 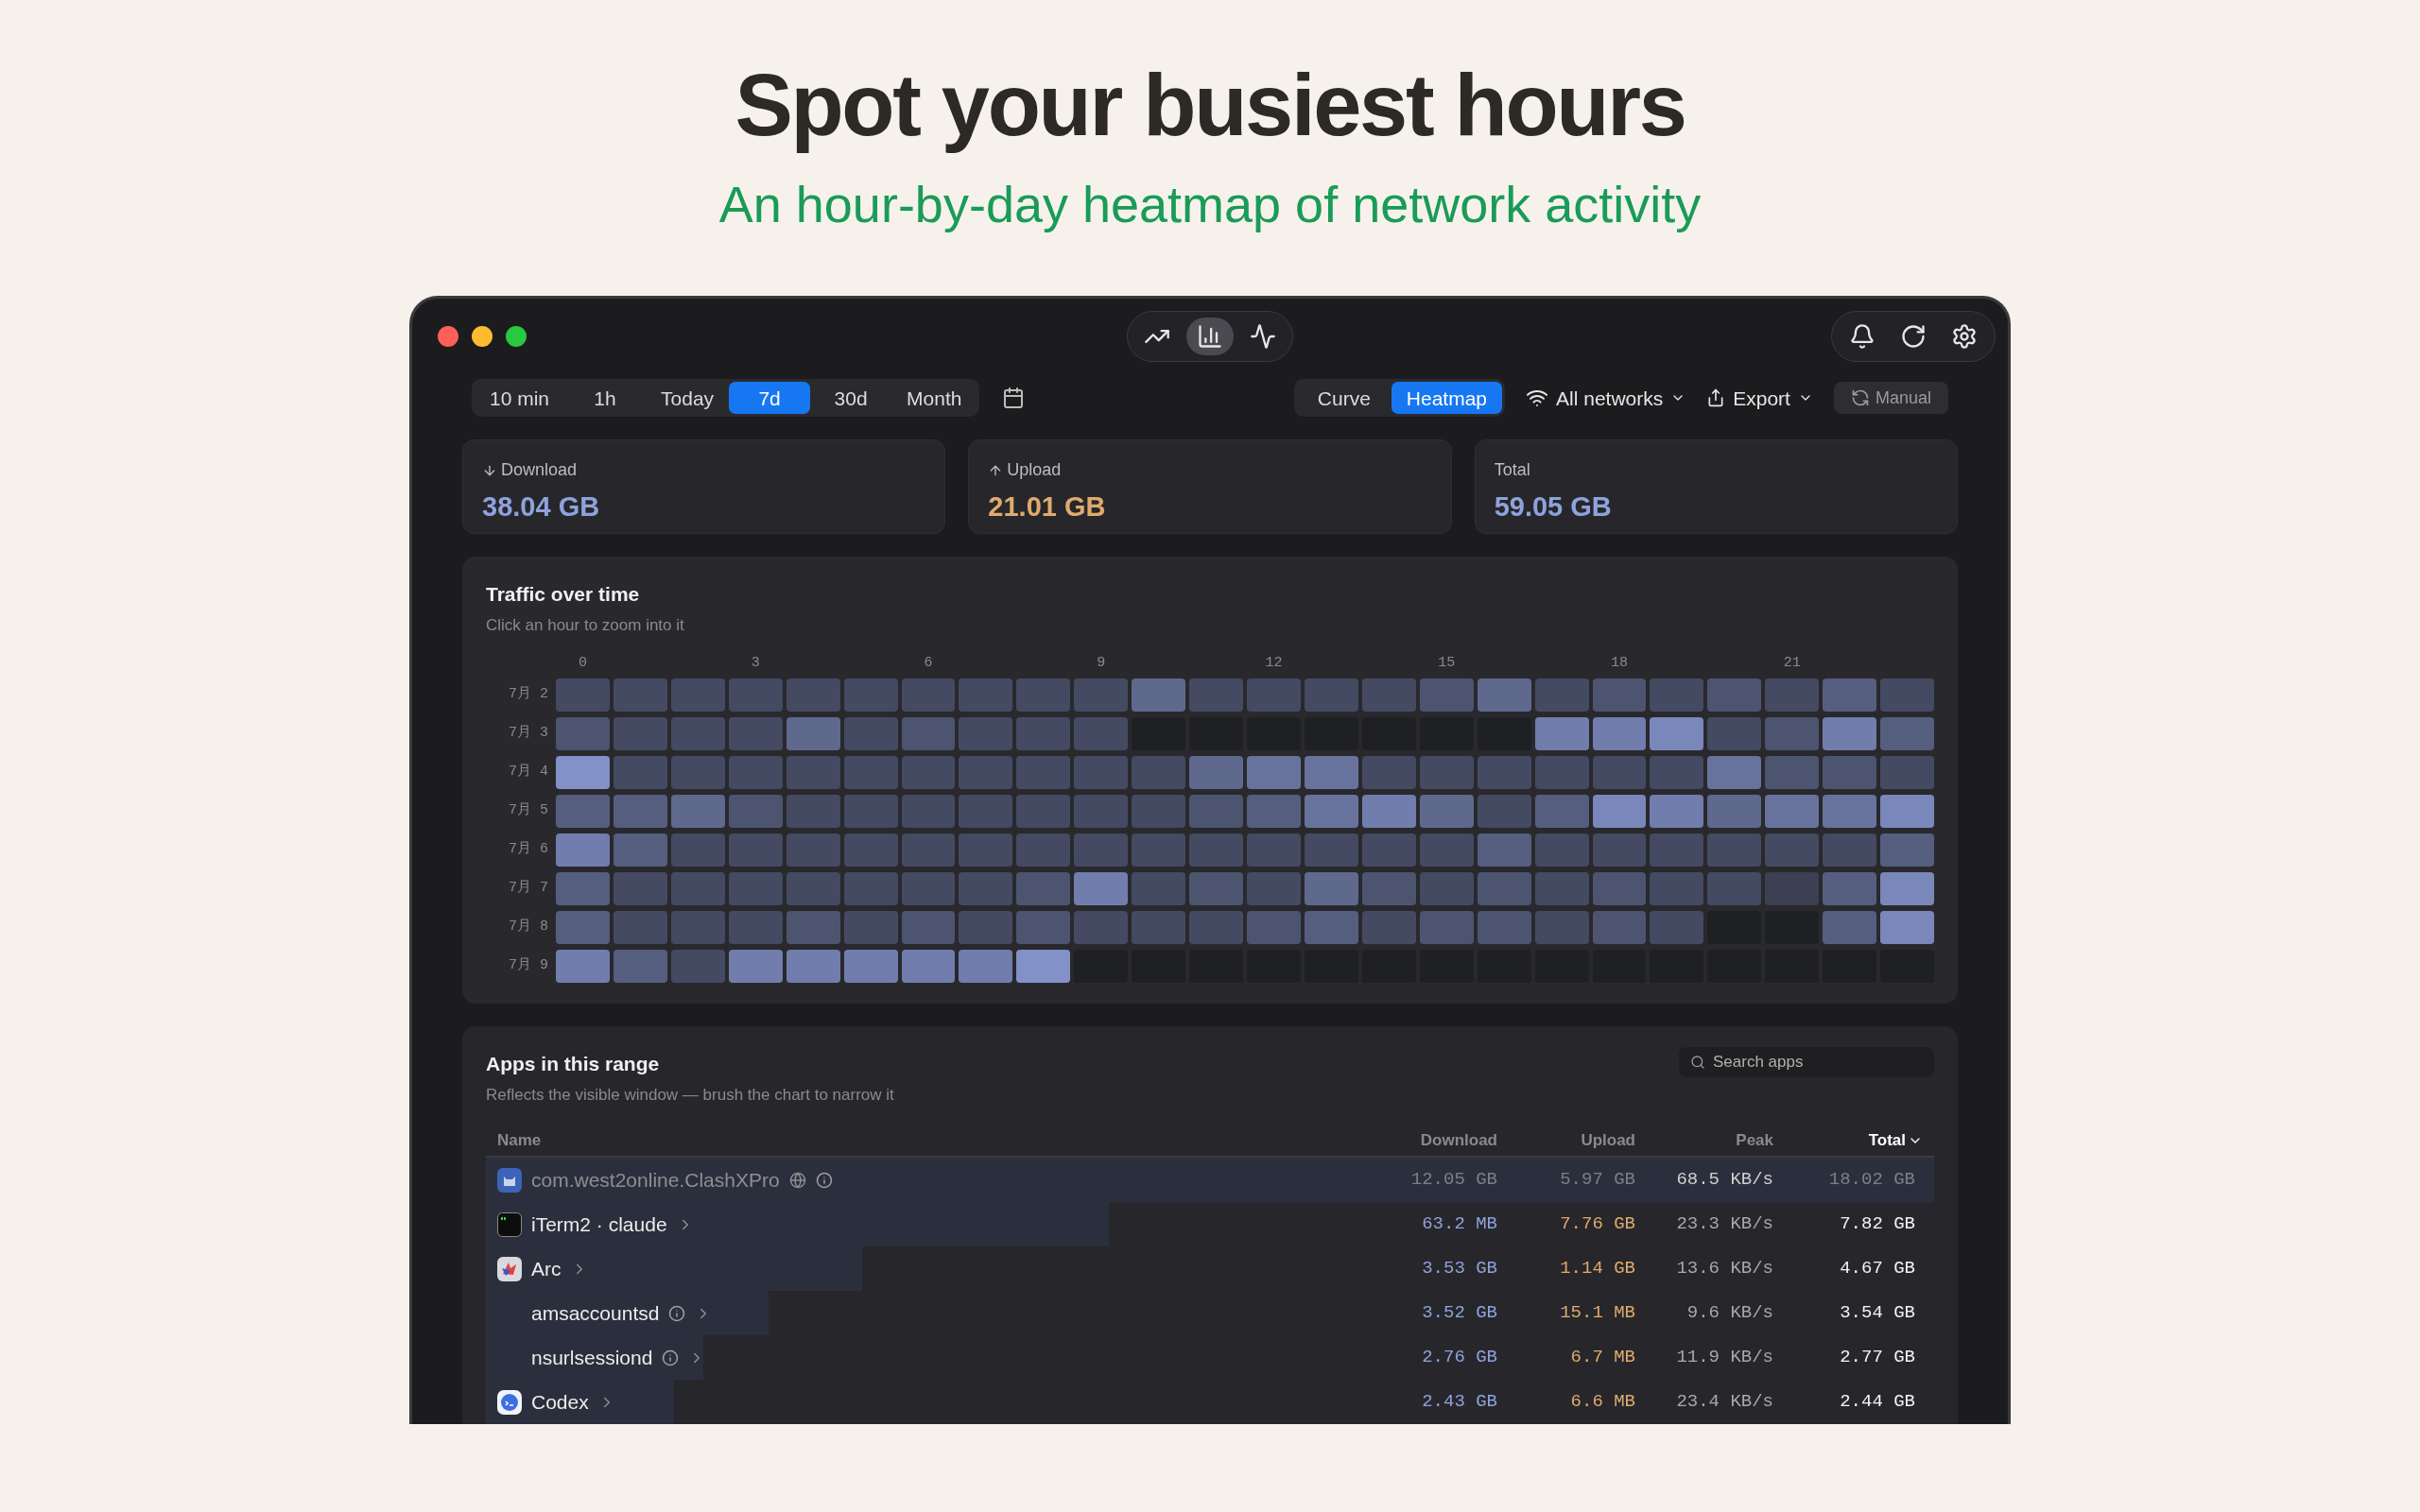 I want to click on column-header: Peak, so click(x=1754, y=1140).